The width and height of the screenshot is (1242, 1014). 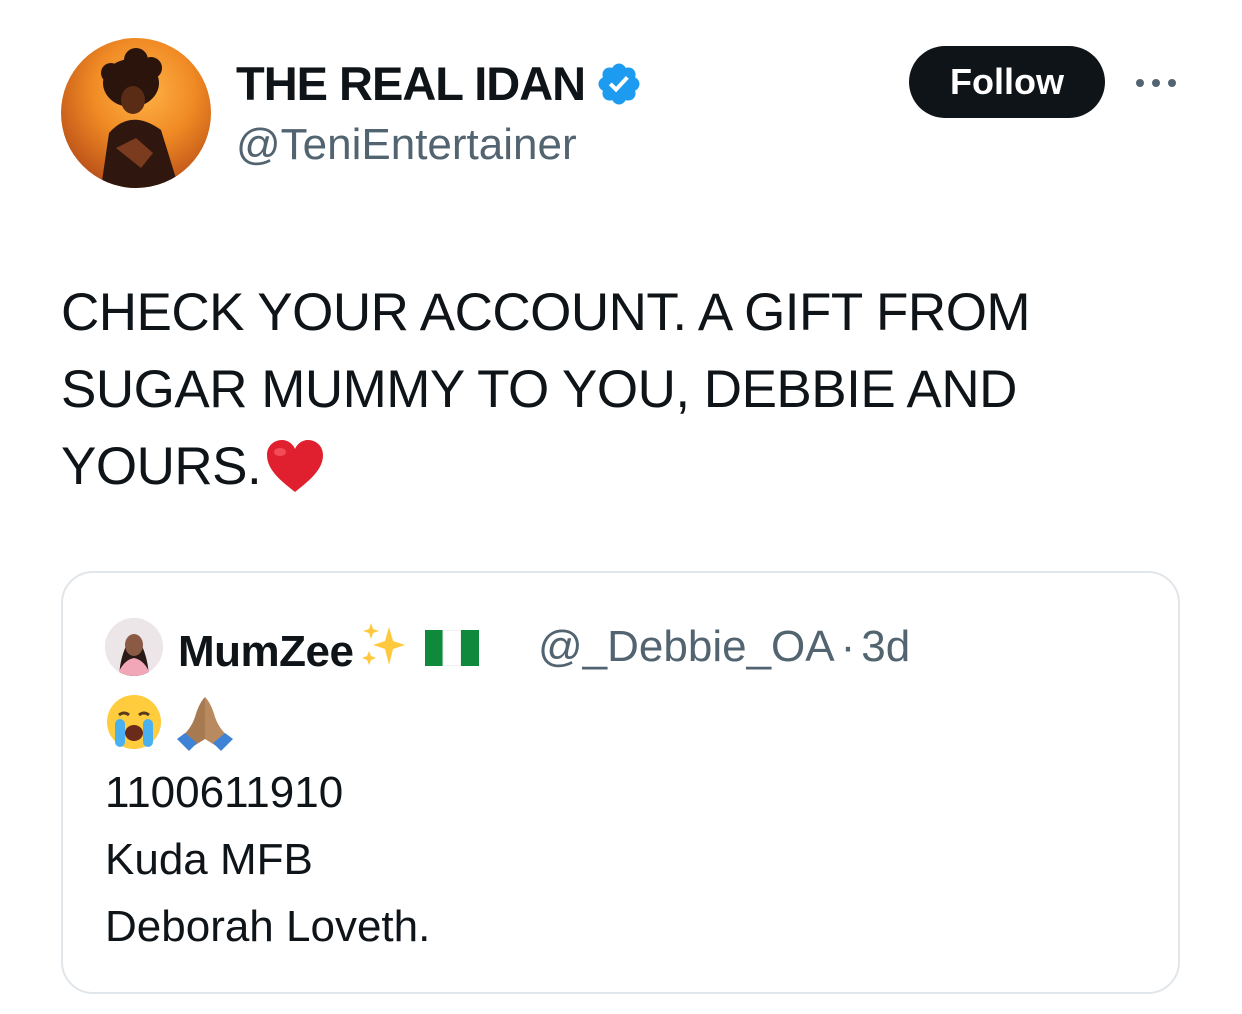 What do you see at coordinates (384, 651) in the screenshot?
I see `sparkles-emoji-icon` at bounding box center [384, 651].